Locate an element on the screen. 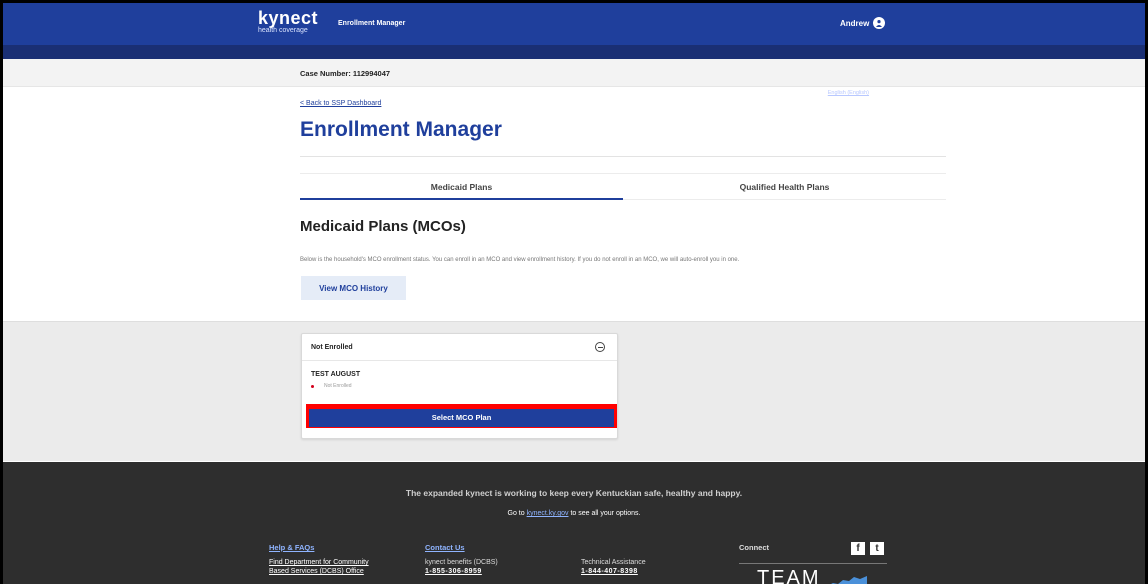 This screenshot has width=1148, height=584. contact-us-link: Contact Us is located at coordinates (445, 547).